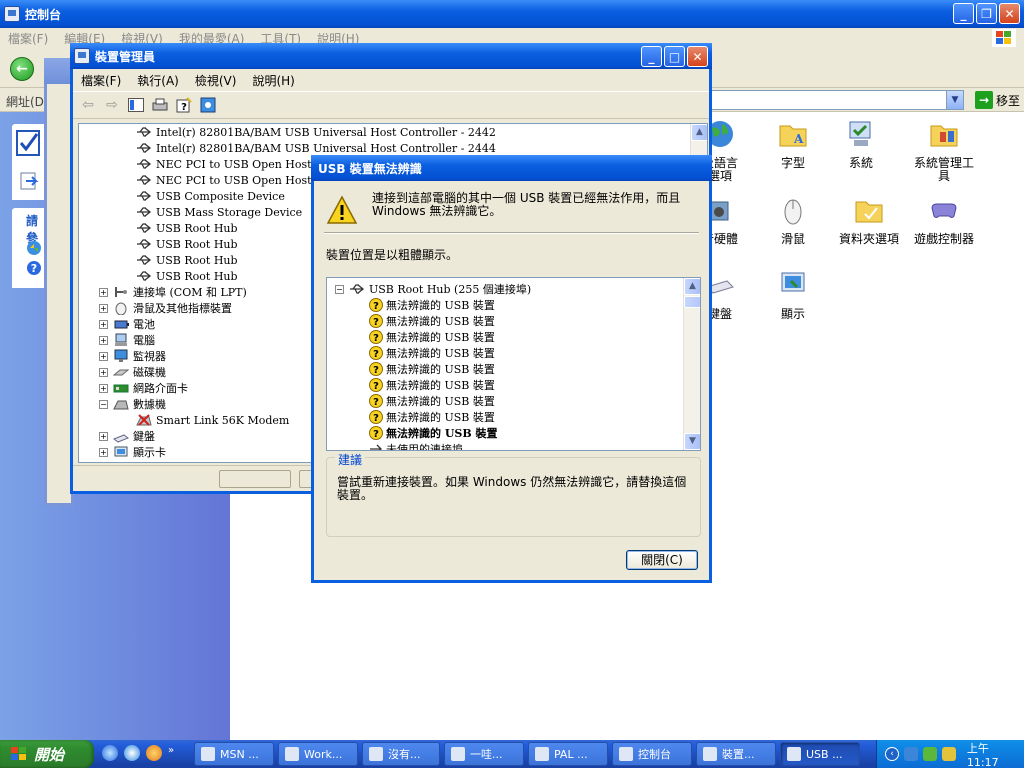 The image size is (1024, 768). I want to click on show-desktop-icon, so click(110, 753).